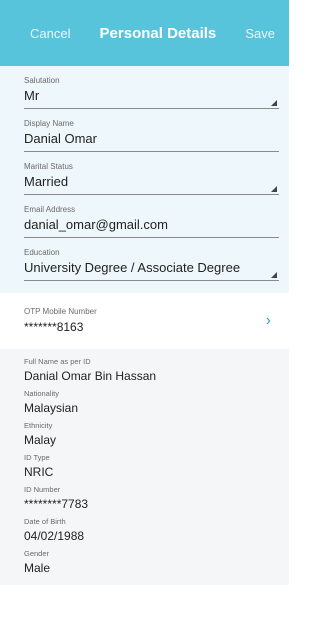  Describe the element at coordinates (54, 327) in the screenshot. I see `otp-value: *******8163` at that location.